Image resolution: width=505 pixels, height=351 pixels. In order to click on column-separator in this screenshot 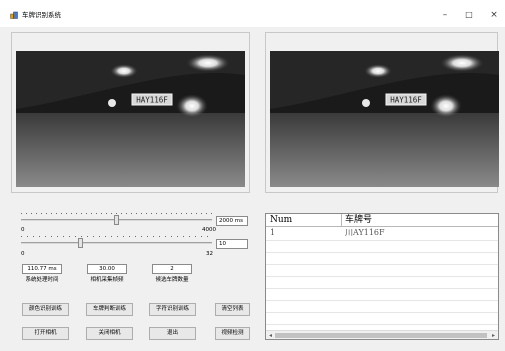, I will do `click(341, 220)`.